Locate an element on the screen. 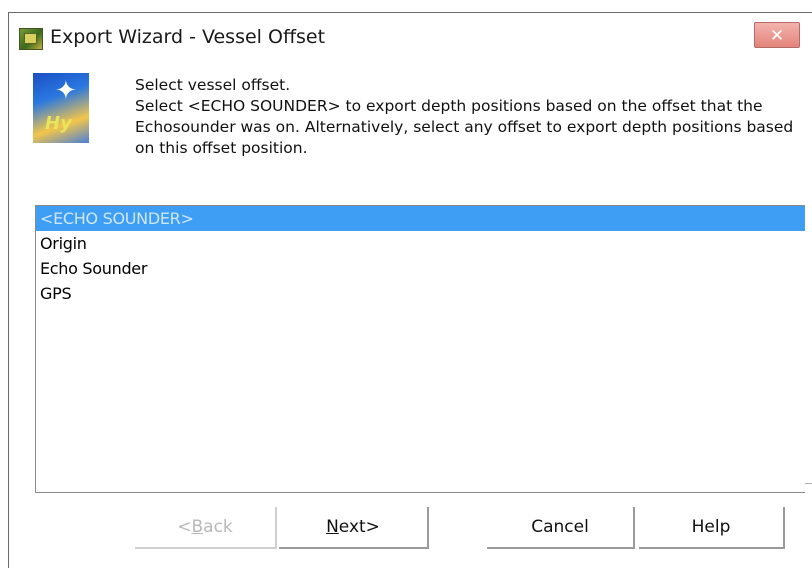  divider is located at coordinates (808, 483).